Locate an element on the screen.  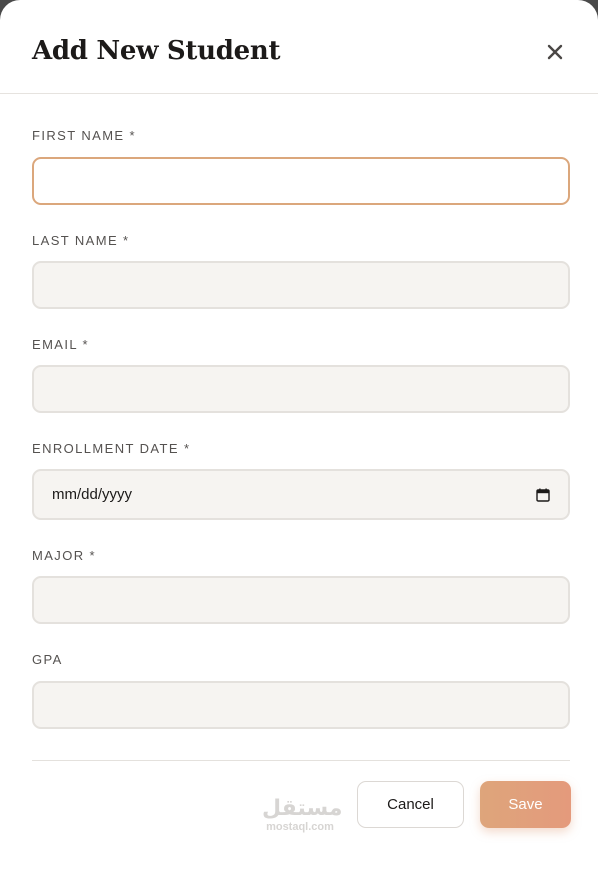
watermark-latin-text: mostaql.com is located at coordinates (300, 827).